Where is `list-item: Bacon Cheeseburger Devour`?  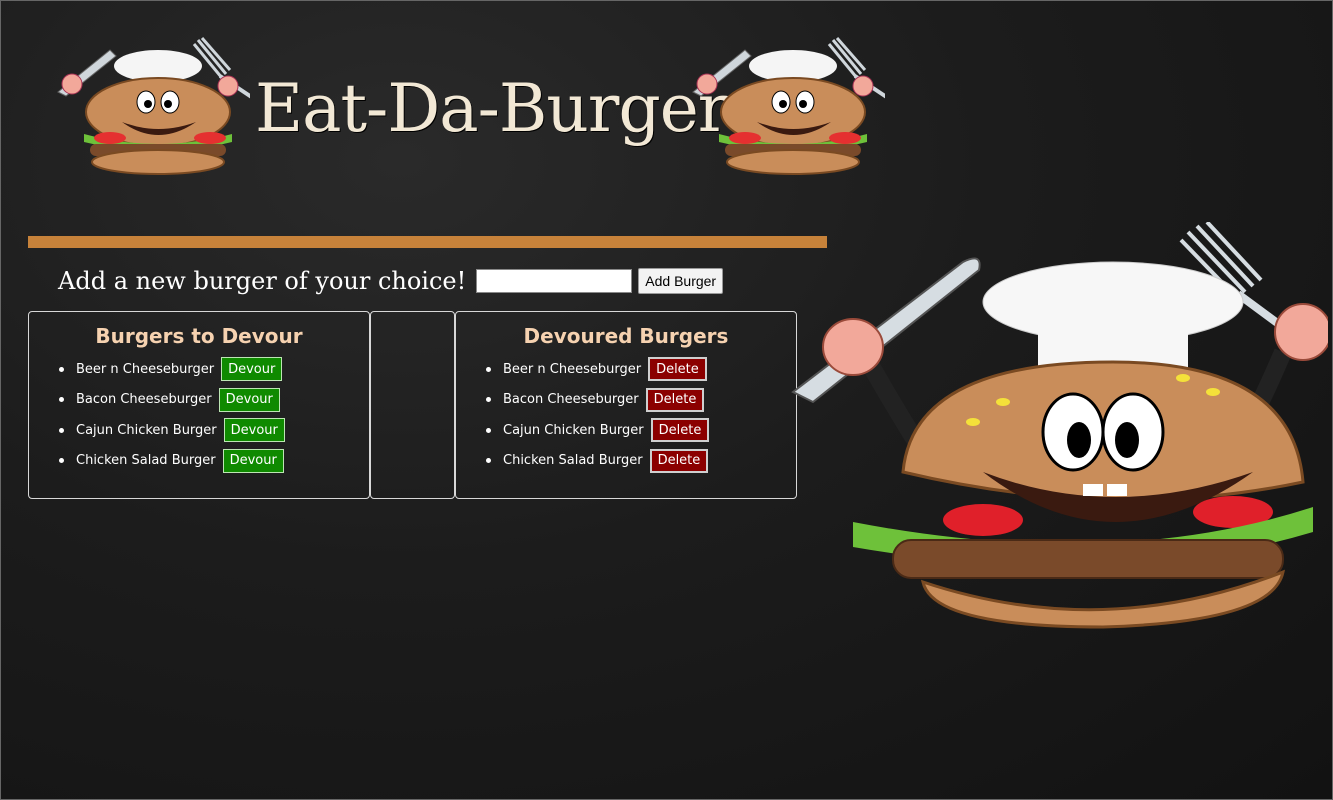 list-item: Bacon Cheeseburger Devour is located at coordinates (214, 400).